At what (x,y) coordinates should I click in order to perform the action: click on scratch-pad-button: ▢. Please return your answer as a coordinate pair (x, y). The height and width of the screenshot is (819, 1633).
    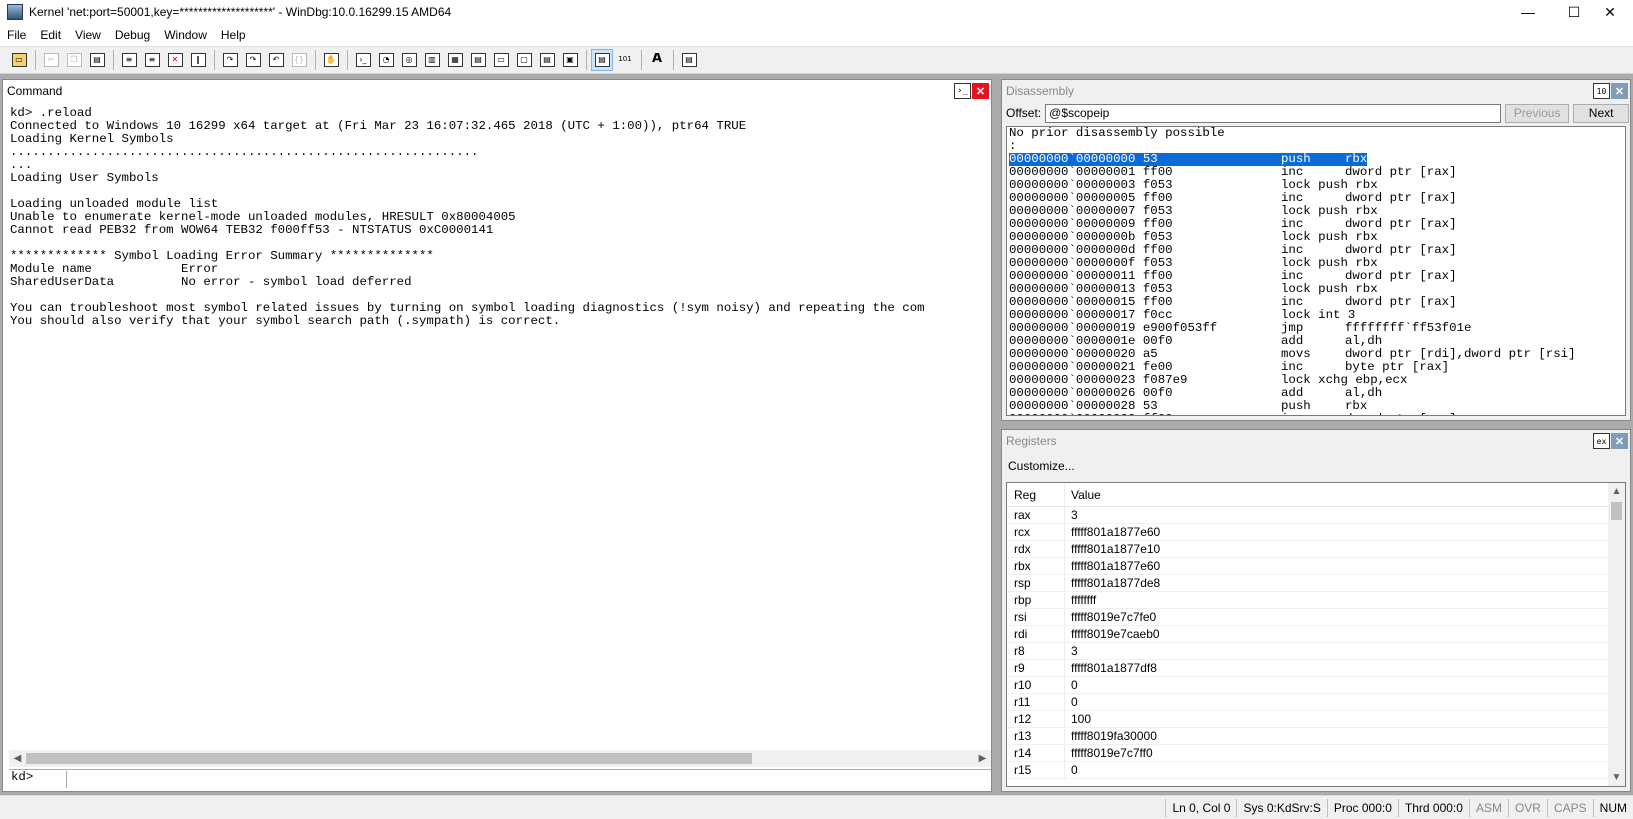
    Looking at the image, I should click on (524, 60).